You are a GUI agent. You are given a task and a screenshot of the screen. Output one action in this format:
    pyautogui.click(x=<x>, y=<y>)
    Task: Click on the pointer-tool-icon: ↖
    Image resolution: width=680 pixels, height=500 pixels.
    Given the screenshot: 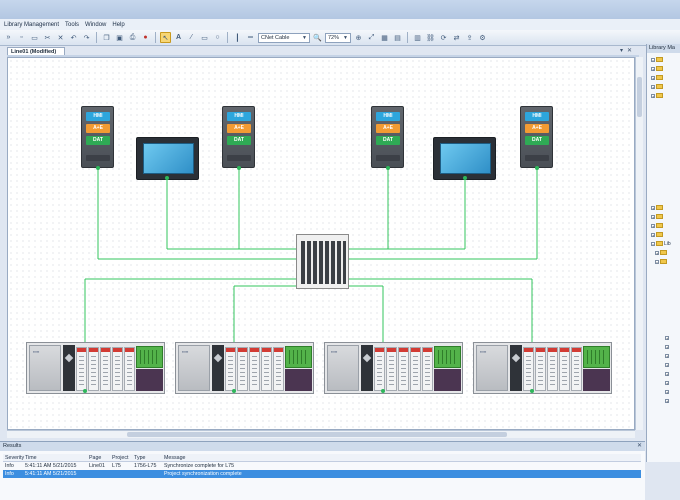 What is the action you would take?
    pyautogui.click(x=165, y=37)
    